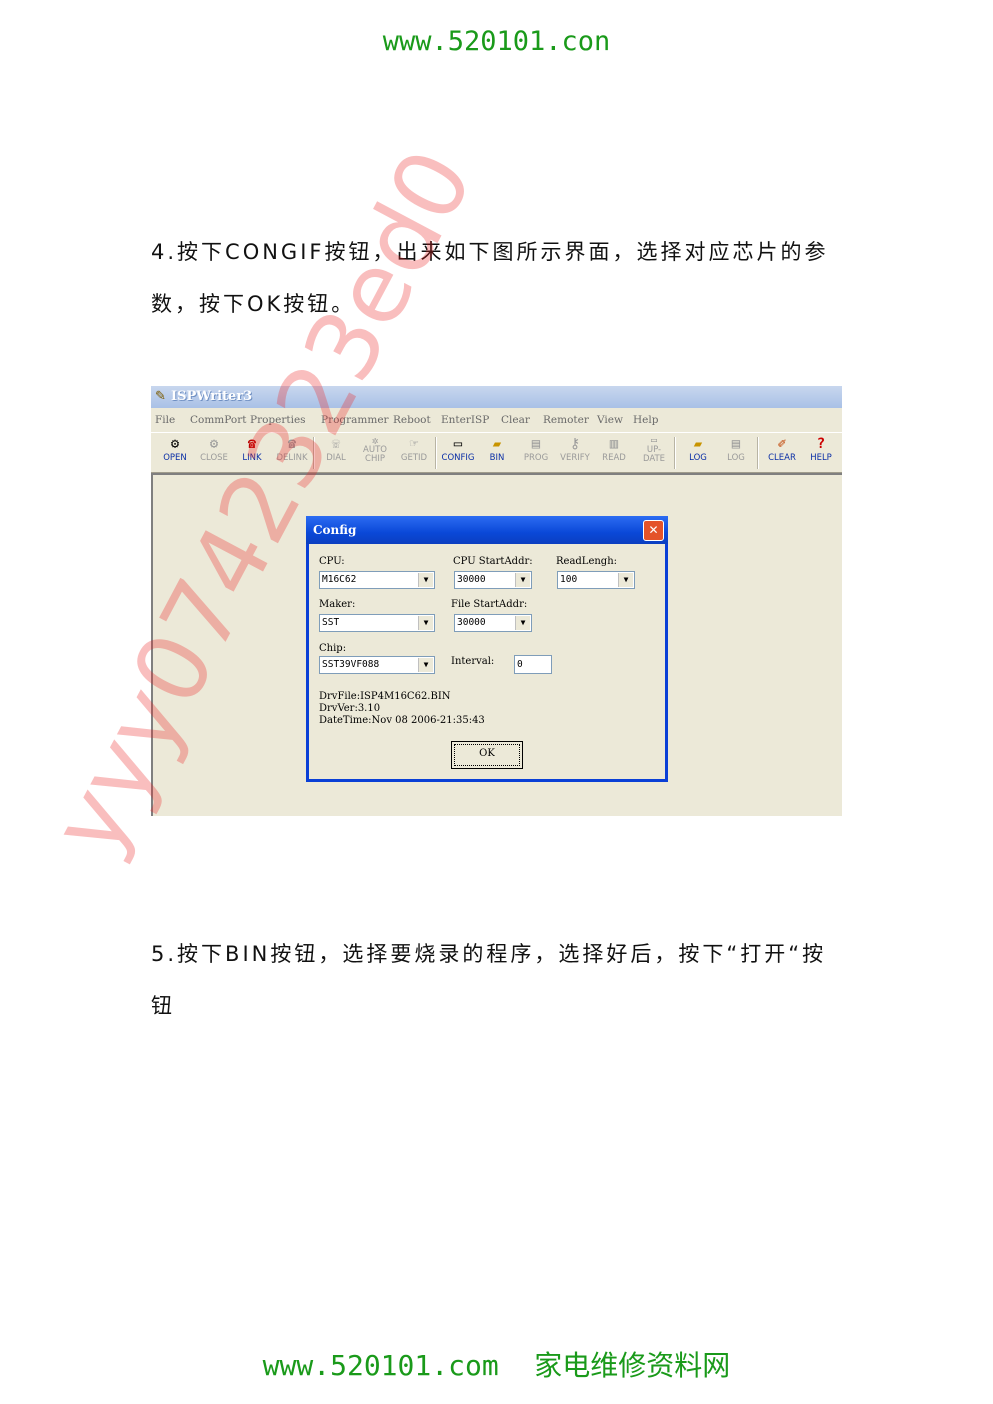  Describe the element at coordinates (175, 444) in the screenshot. I see `open-icon: ⚙` at that location.